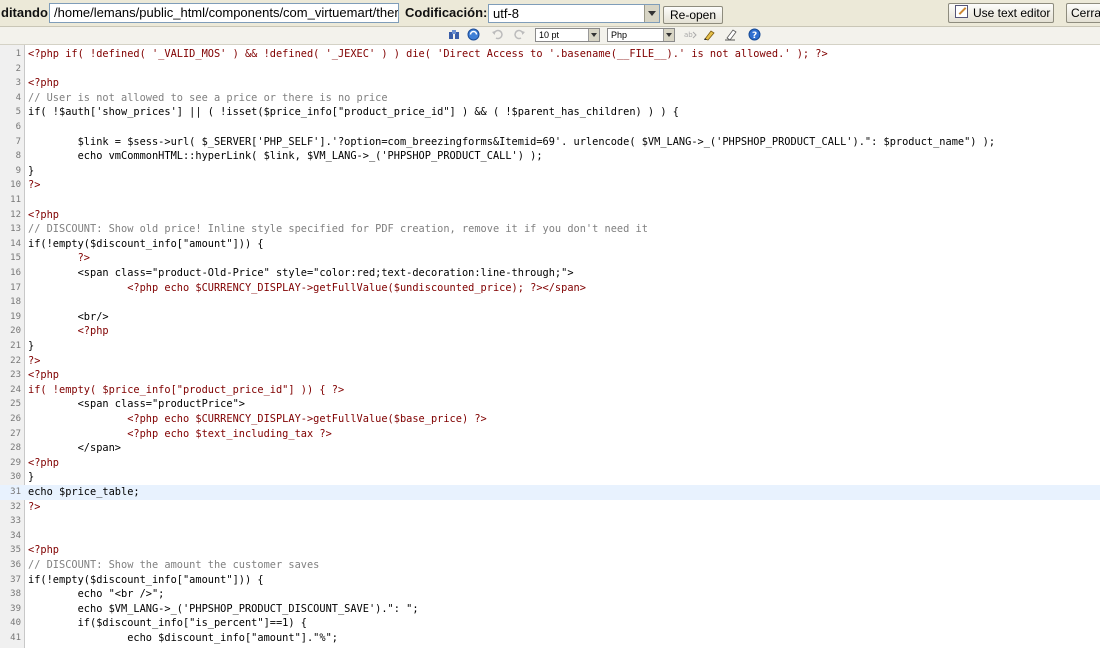  What do you see at coordinates (550, 69) in the screenshot?
I see `code-line: 2` at bounding box center [550, 69].